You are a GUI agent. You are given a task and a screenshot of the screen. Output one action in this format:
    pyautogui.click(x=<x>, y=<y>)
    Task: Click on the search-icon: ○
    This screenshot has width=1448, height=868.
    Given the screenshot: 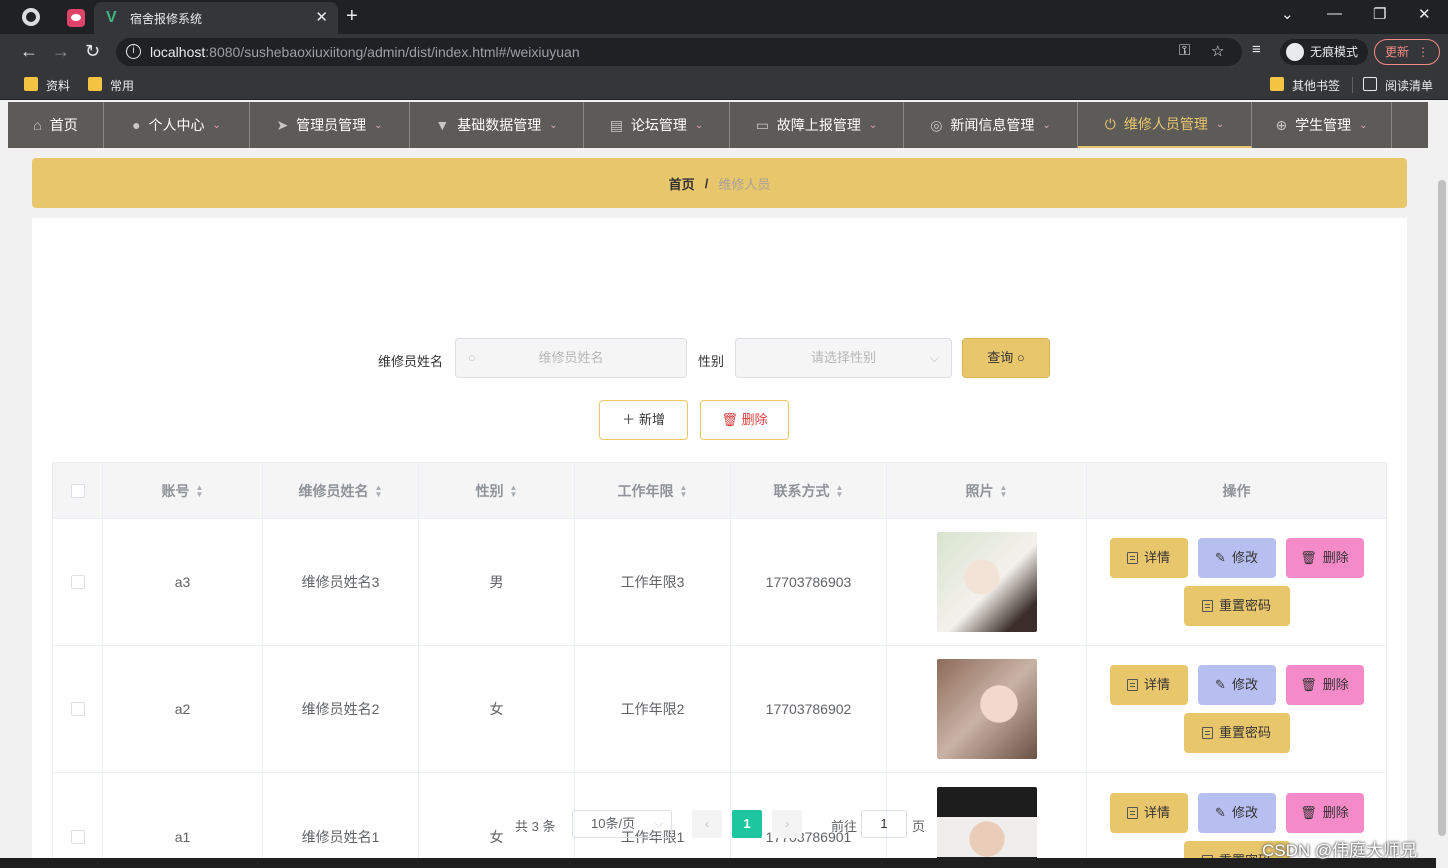 What is the action you would take?
    pyautogui.click(x=472, y=357)
    